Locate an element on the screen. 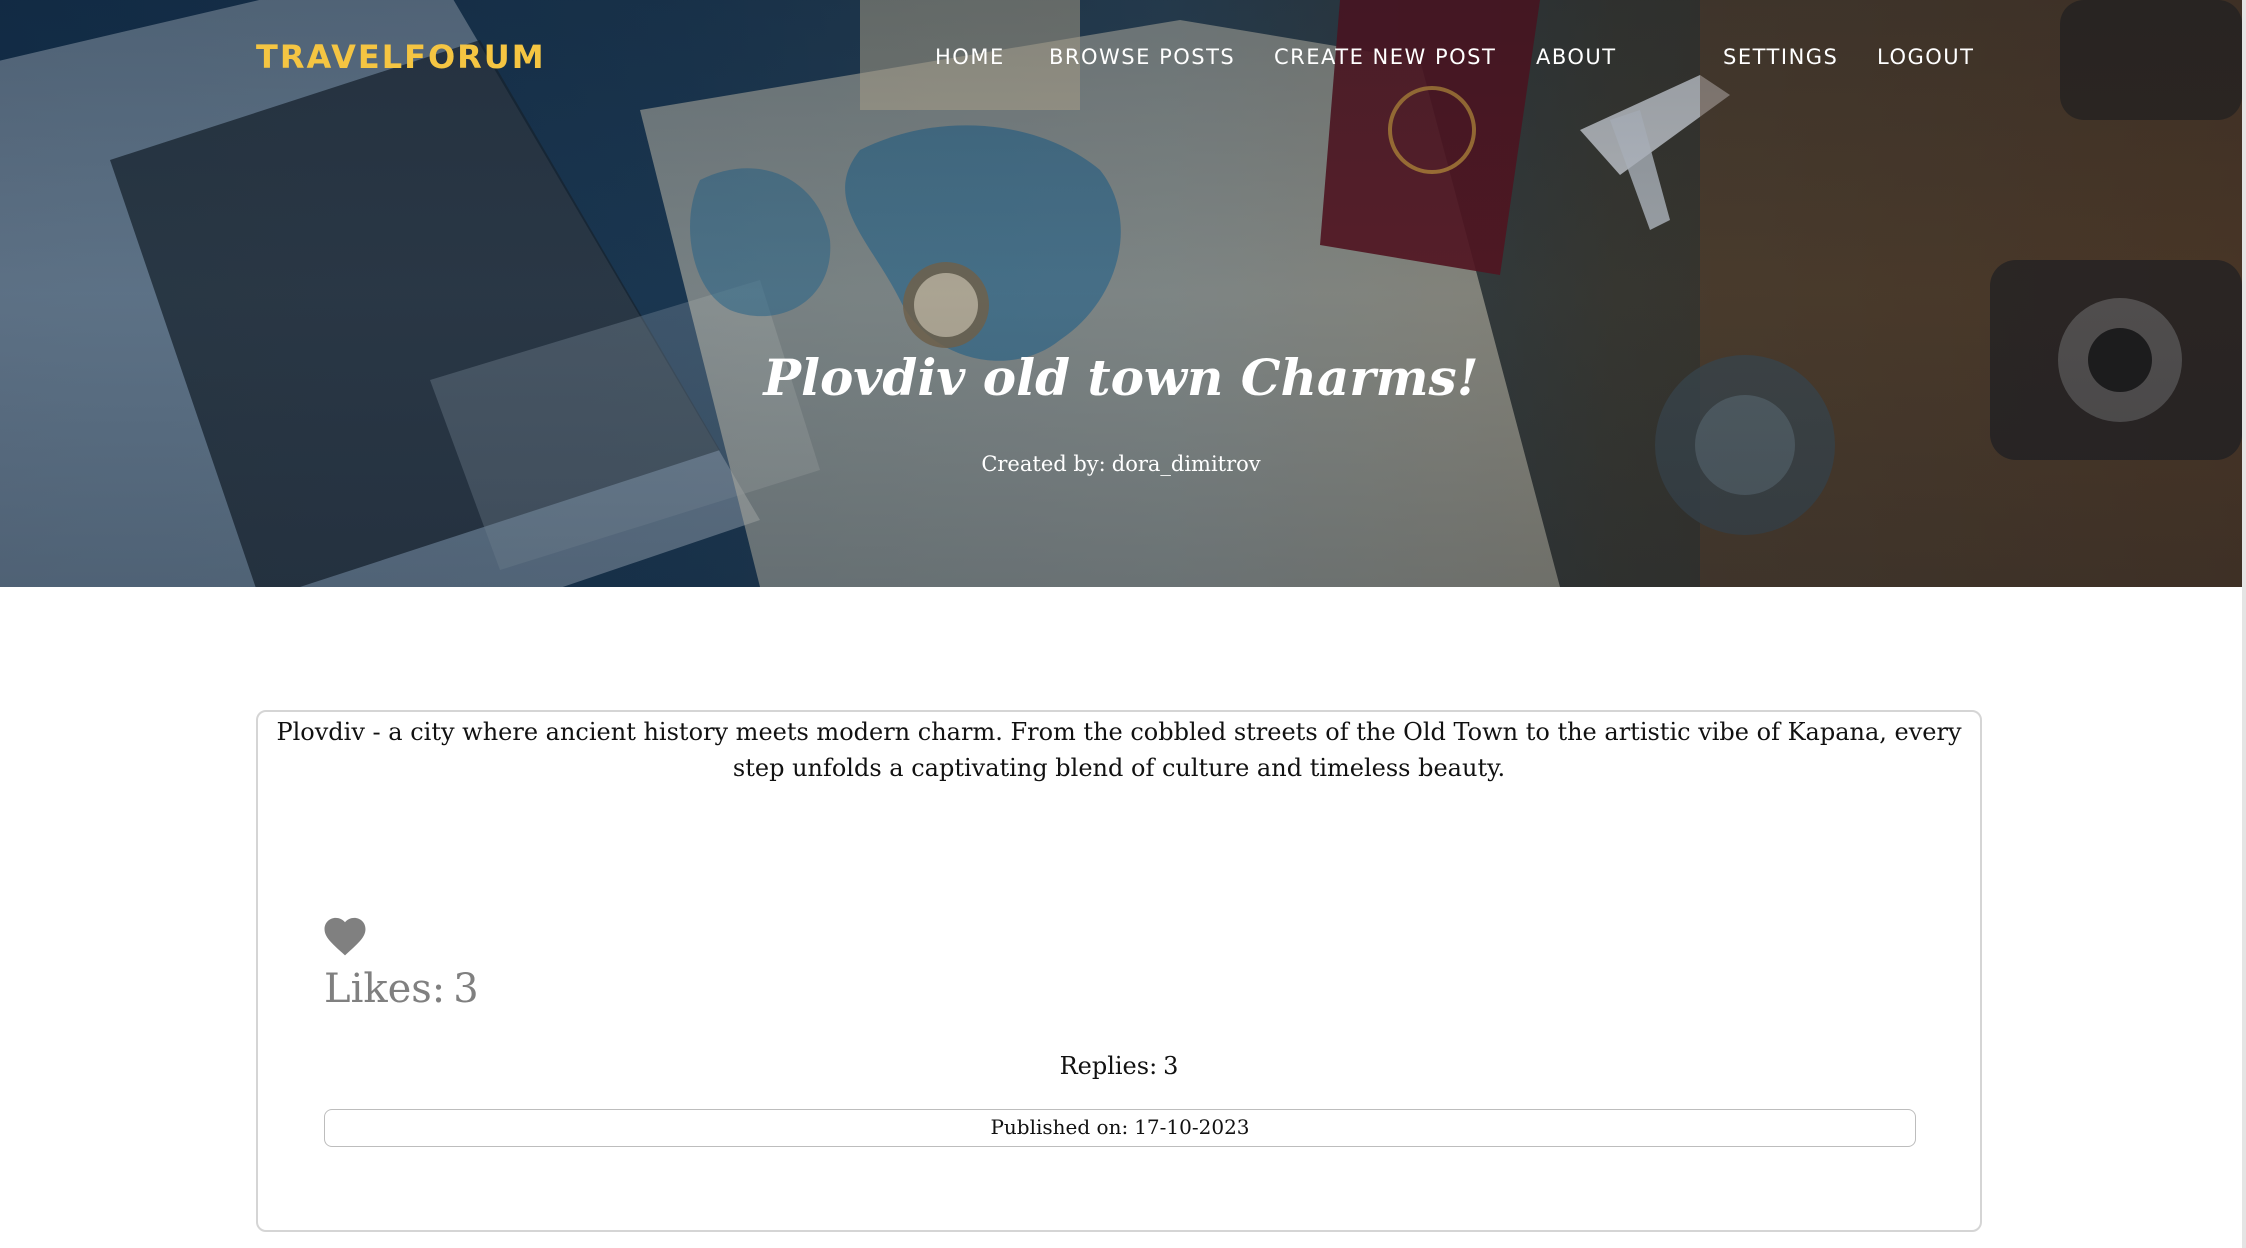 Image resolution: width=2246 pixels, height=1248 pixels. brand-logo-link: TRAVELFORUM is located at coordinates (401, 57).